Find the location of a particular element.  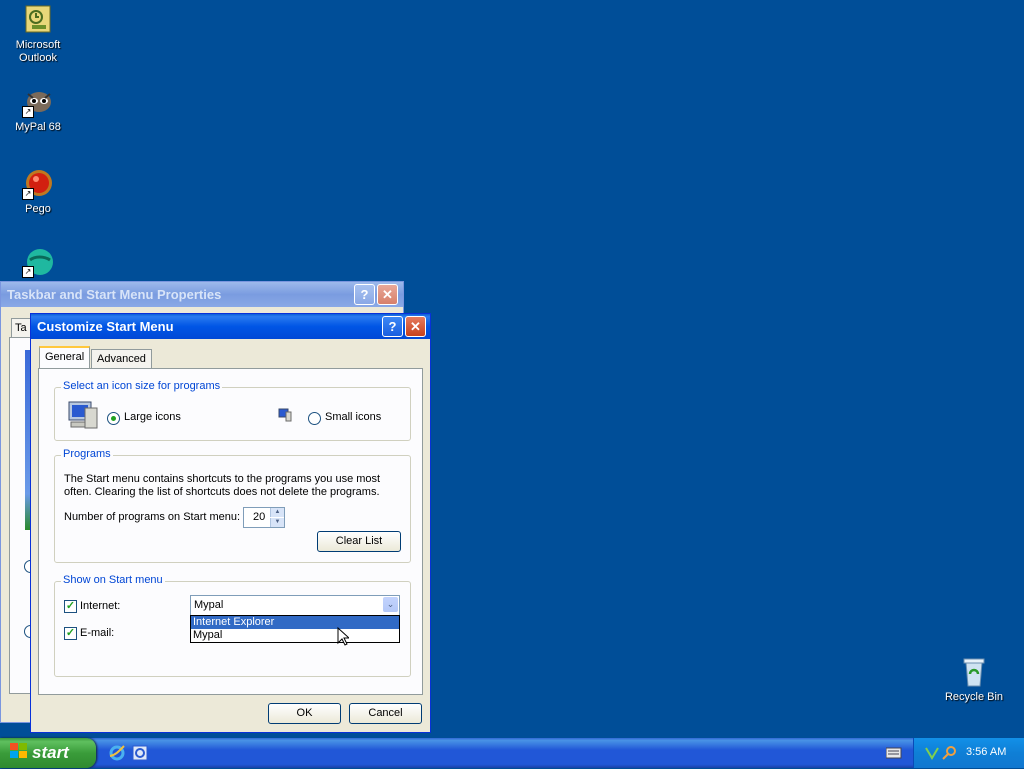

internet-label: Internet: is located at coordinates (100, 606).